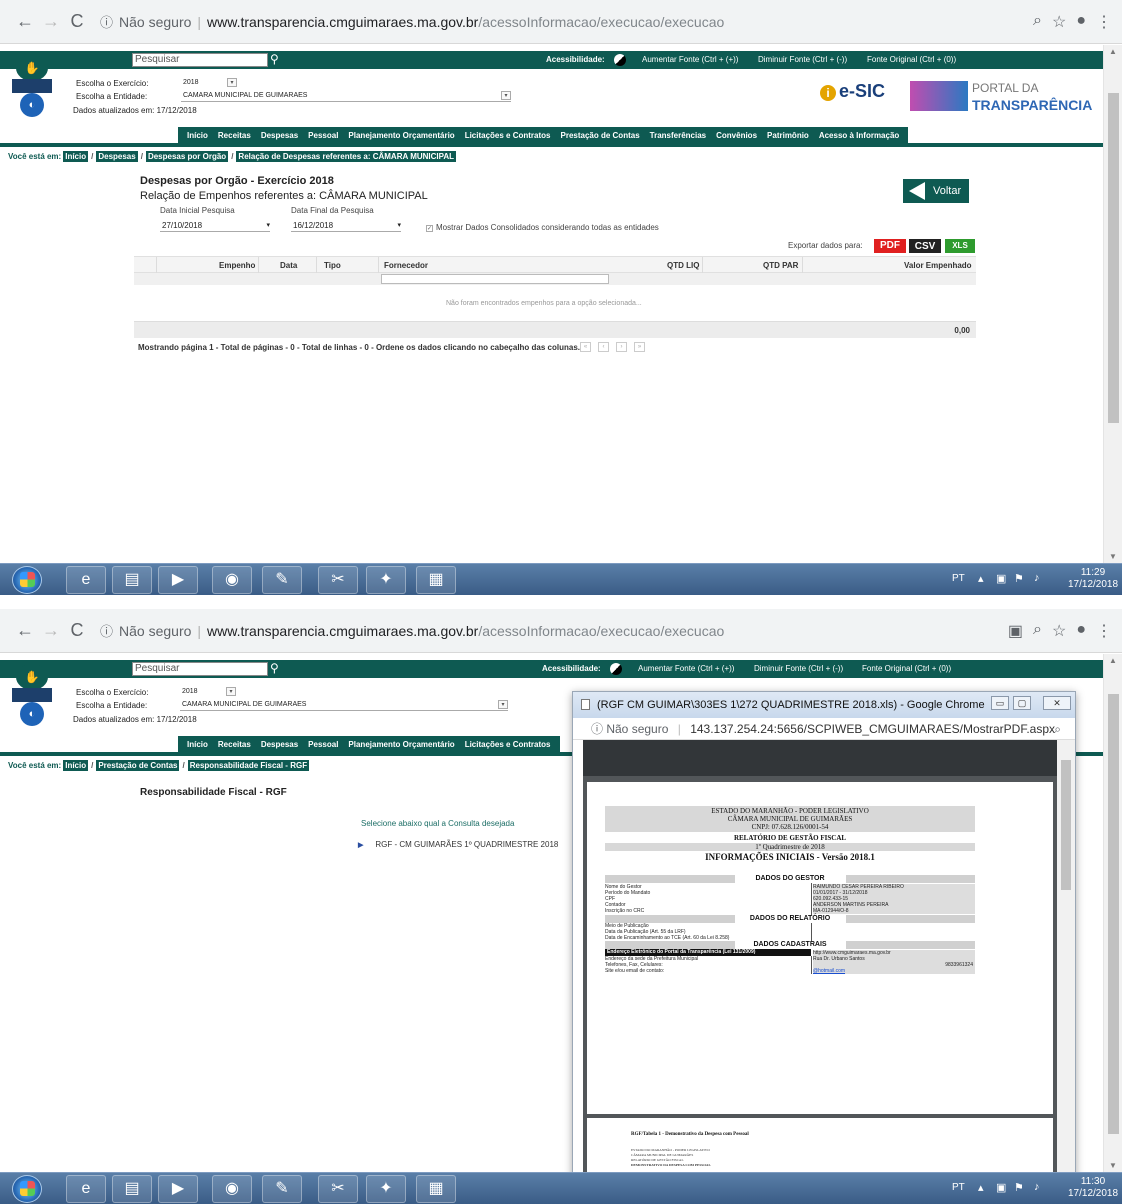 The width and height of the screenshot is (1122, 1204). Describe the element at coordinates (458, 844) in the screenshot. I see `rgf-link: ▶ RGF - CM GUIMARÃES 1º QUADRIMESTRE 2018` at that location.